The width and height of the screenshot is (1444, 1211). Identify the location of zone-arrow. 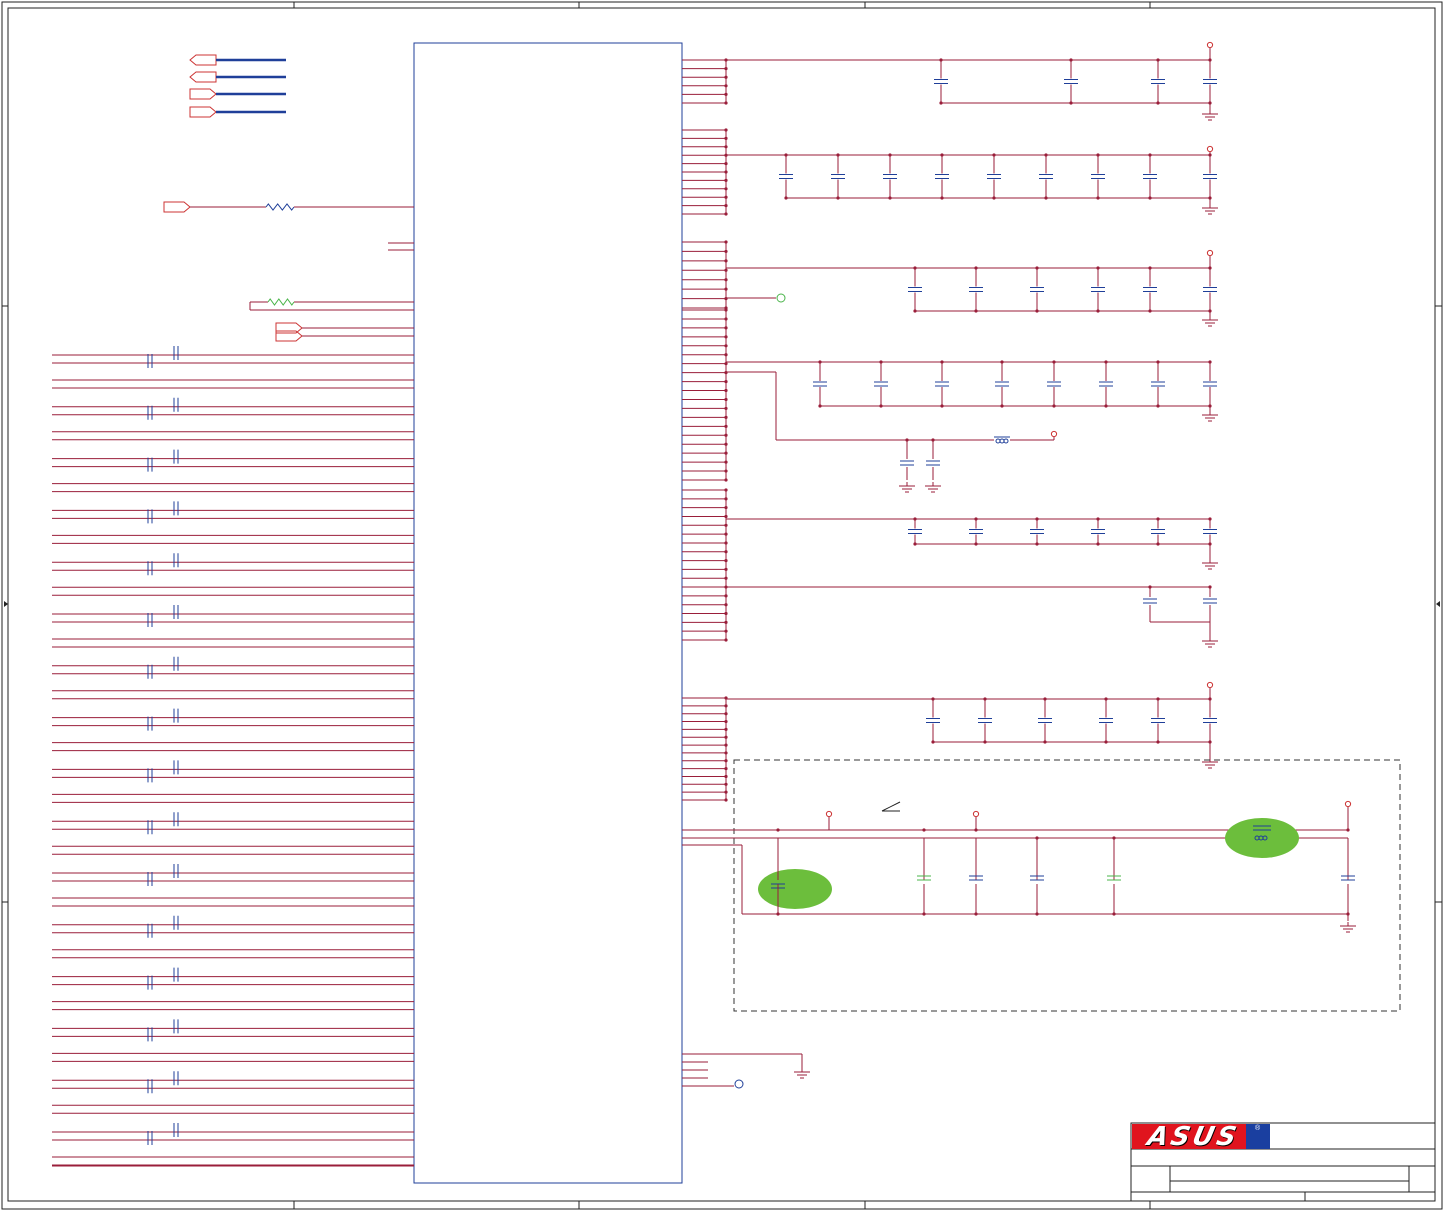
(1438, 604).